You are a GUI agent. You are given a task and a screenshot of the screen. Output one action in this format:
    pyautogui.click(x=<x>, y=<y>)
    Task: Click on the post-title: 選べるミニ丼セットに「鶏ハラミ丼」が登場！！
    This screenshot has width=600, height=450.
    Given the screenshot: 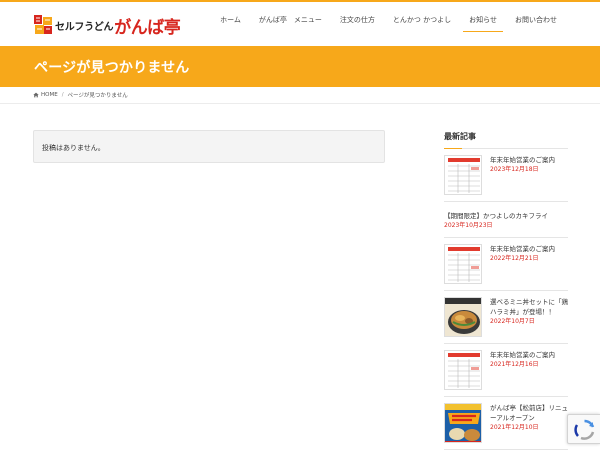 What is the action you would take?
    pyautogui.click(x=529, y=307)
    